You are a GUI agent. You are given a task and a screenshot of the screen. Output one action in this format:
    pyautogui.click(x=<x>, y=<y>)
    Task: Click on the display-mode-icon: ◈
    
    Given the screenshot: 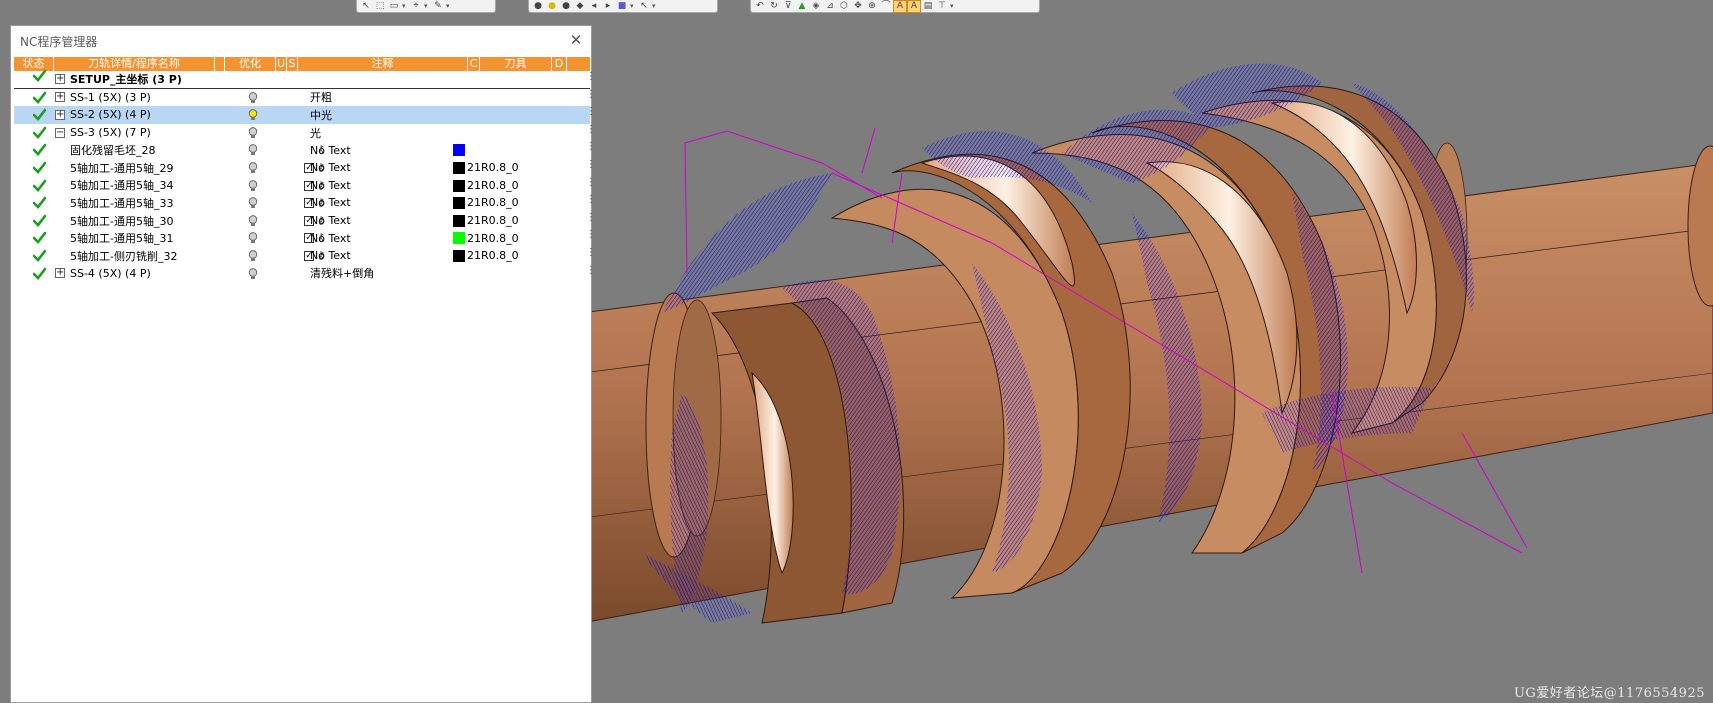 What is the action you would take?
    pyautogui.click(x=816, y=6)
    